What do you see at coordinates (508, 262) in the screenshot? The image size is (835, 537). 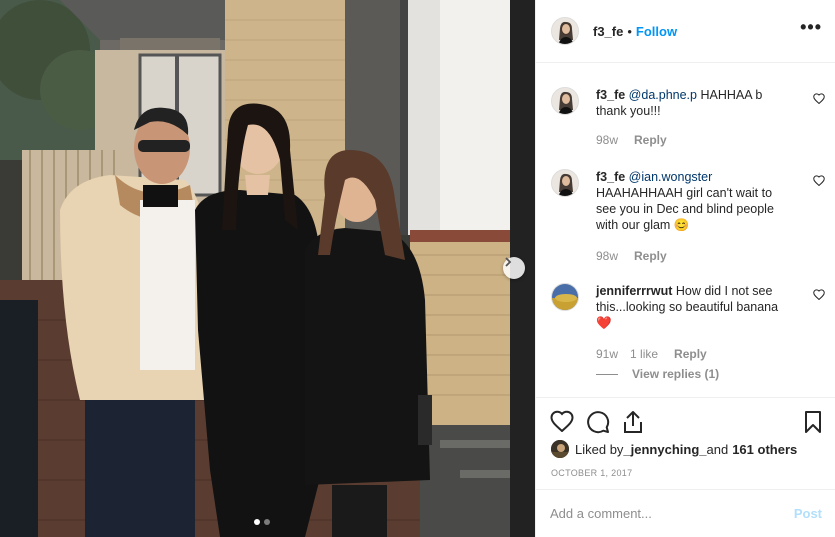 I see `chevron-right-icon` at bounding box center [508, 262].